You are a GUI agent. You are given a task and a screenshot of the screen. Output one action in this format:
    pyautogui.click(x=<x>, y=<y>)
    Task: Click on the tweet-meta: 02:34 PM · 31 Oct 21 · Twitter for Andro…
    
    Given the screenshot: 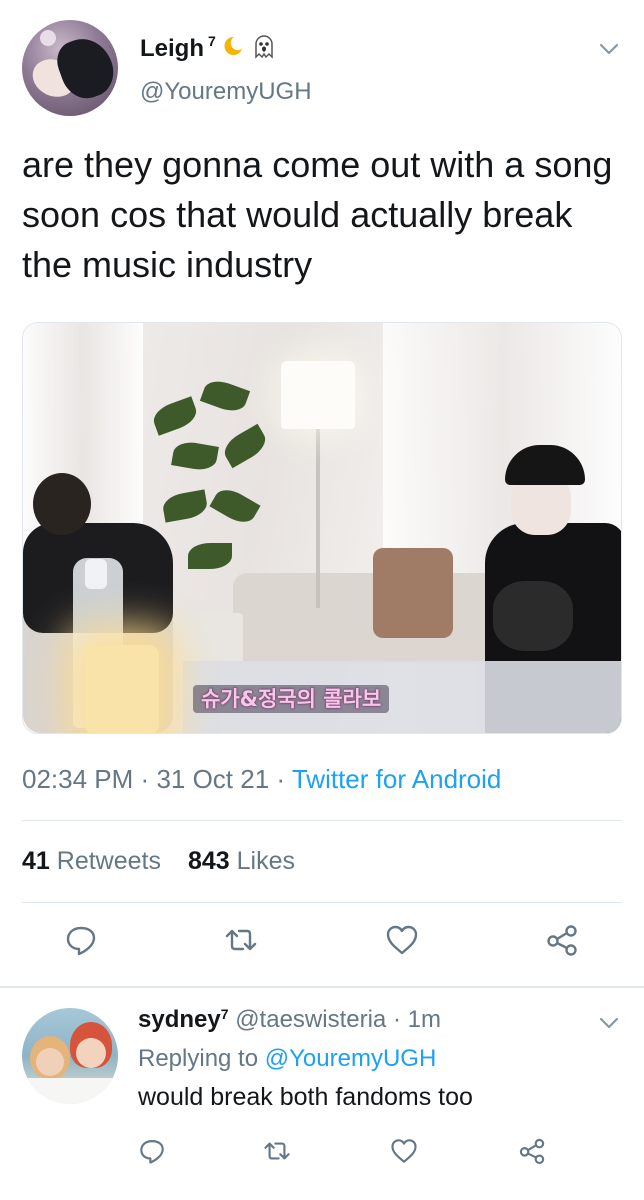 What is the action you would take?
    pyautogui.click(x=262, y=779)
    